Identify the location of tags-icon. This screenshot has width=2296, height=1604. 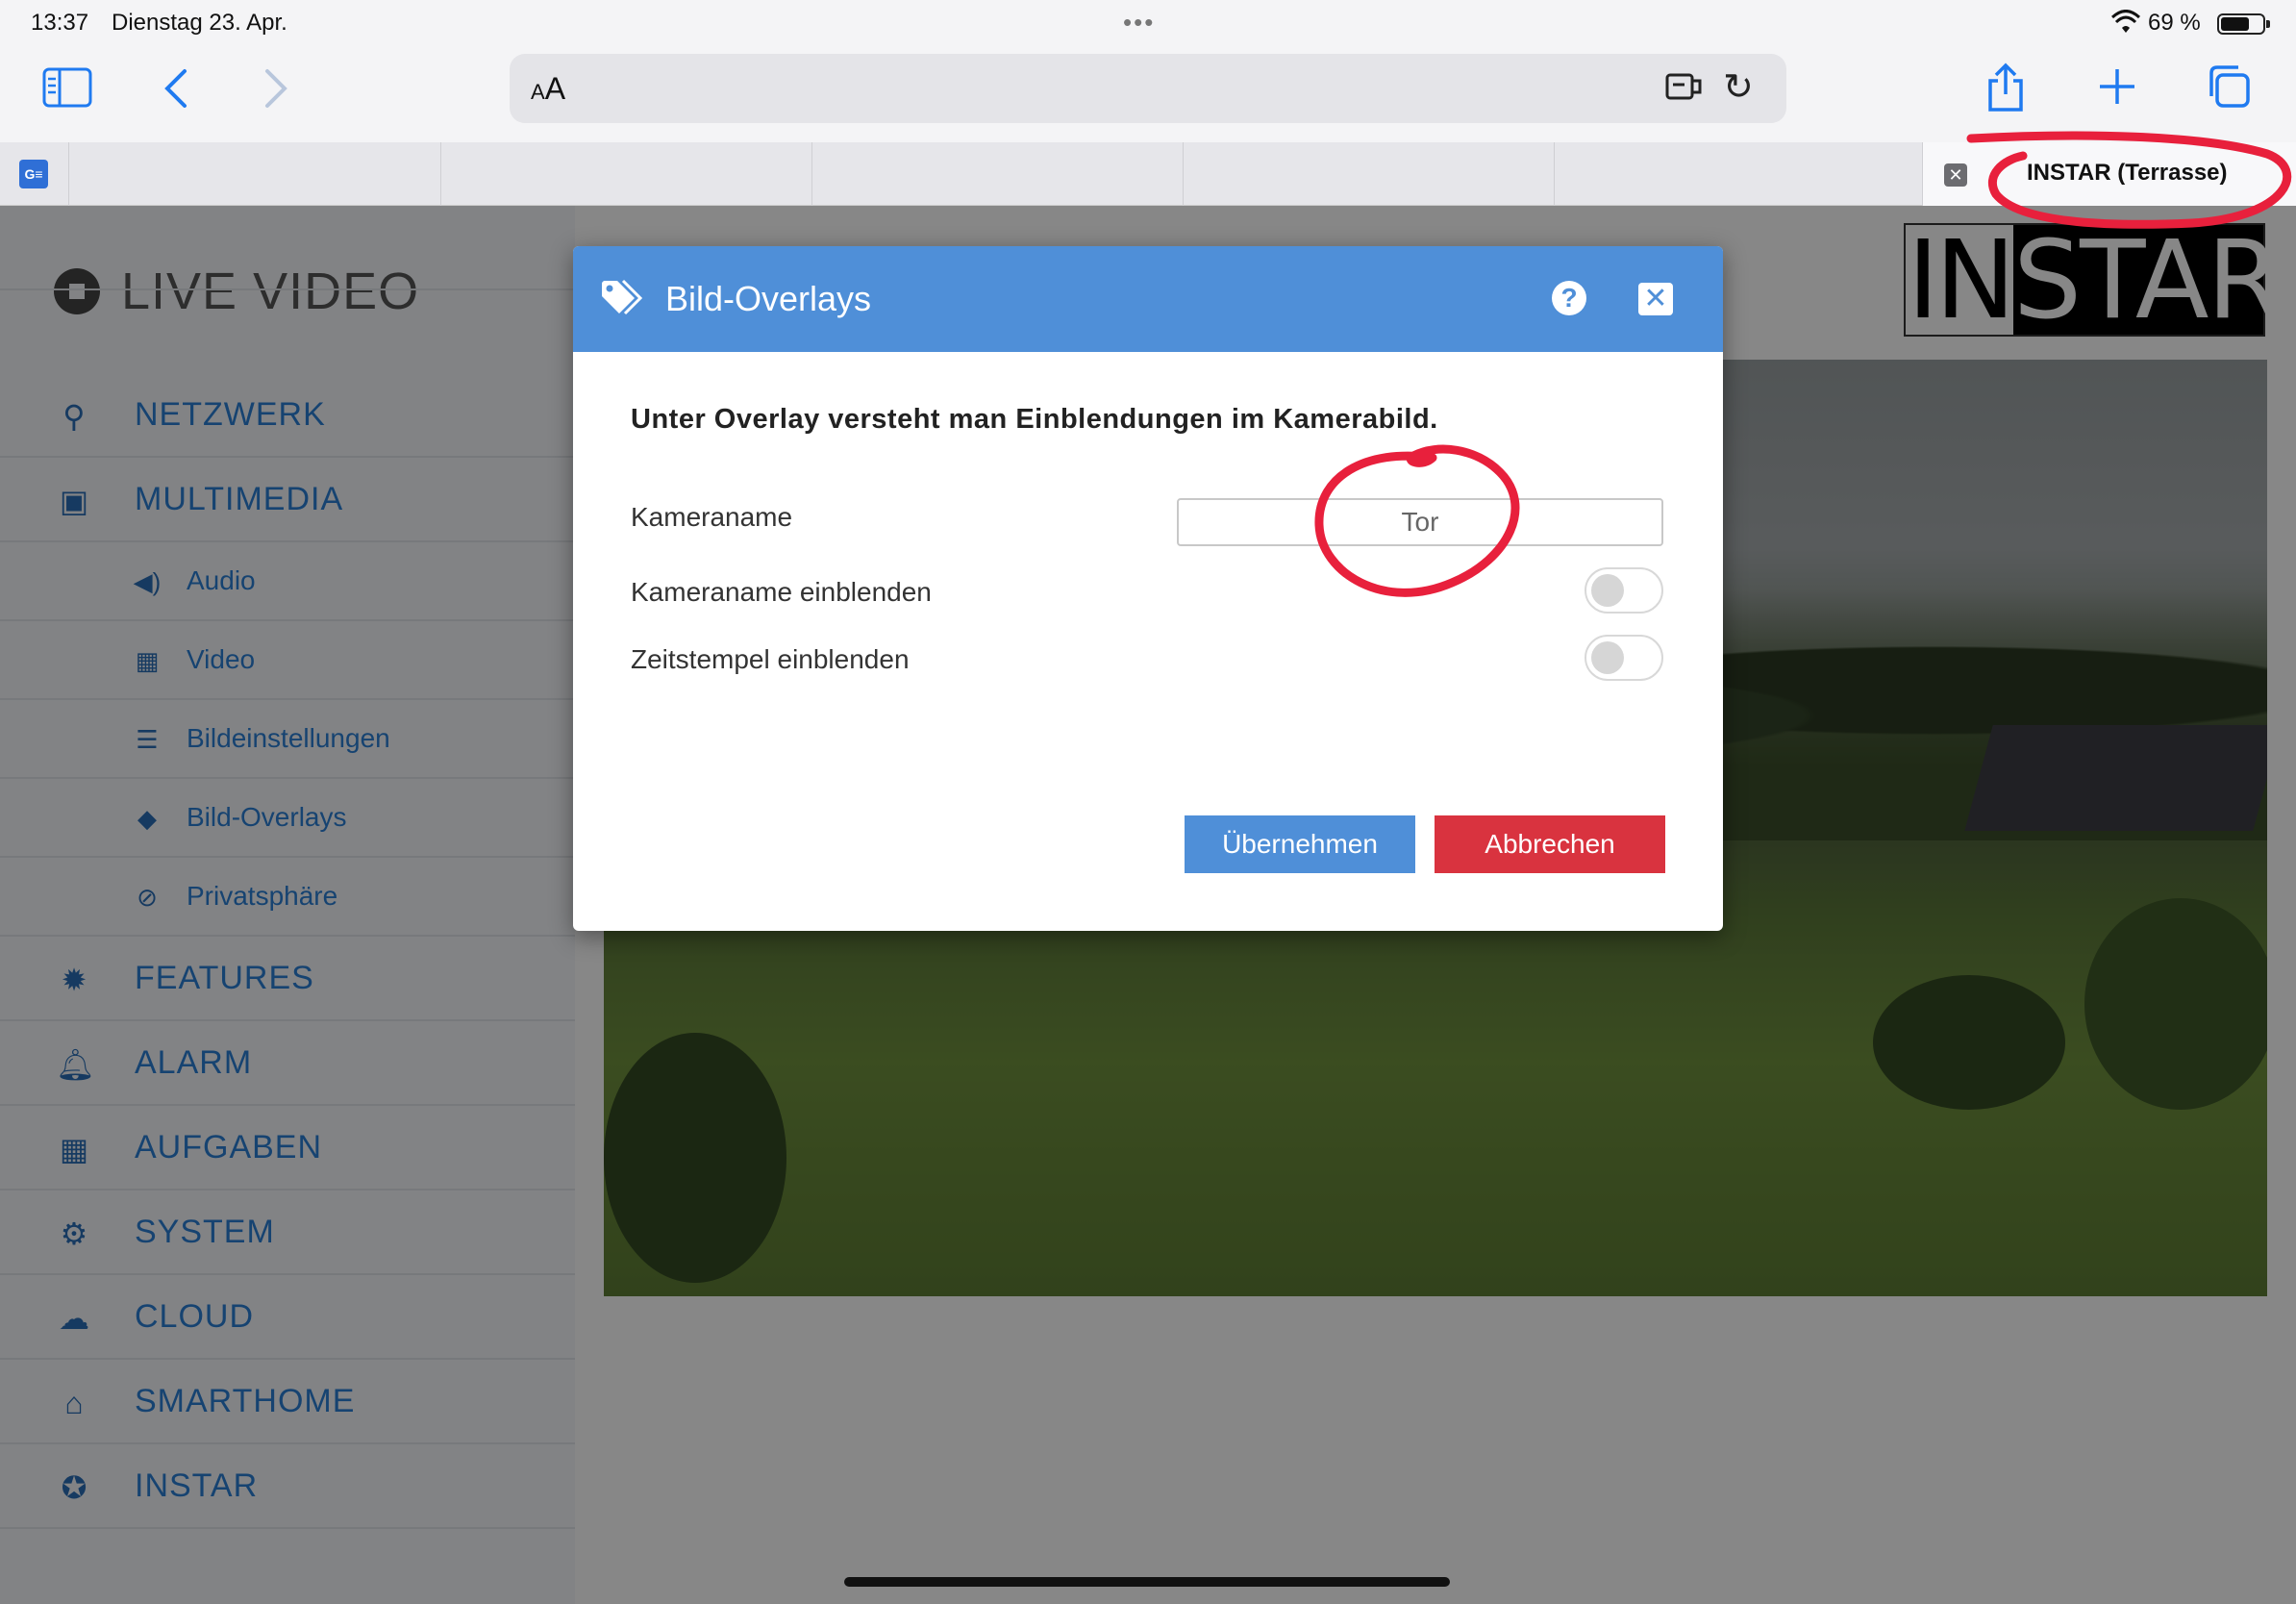
(622, 297).